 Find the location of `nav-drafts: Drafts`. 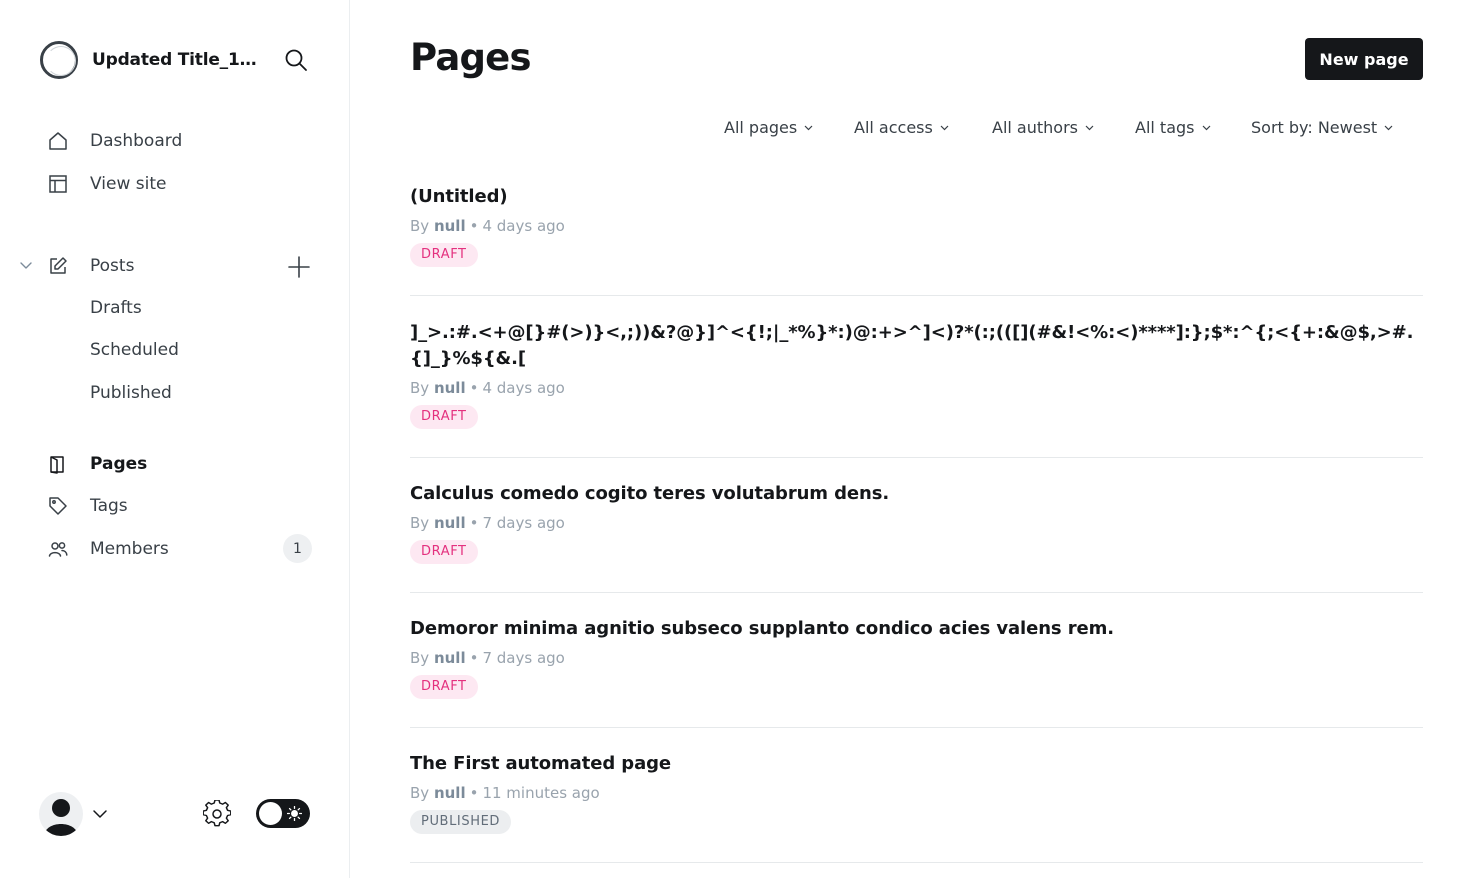

nav-drafts: Drafts is located at coordinates (116, 308).